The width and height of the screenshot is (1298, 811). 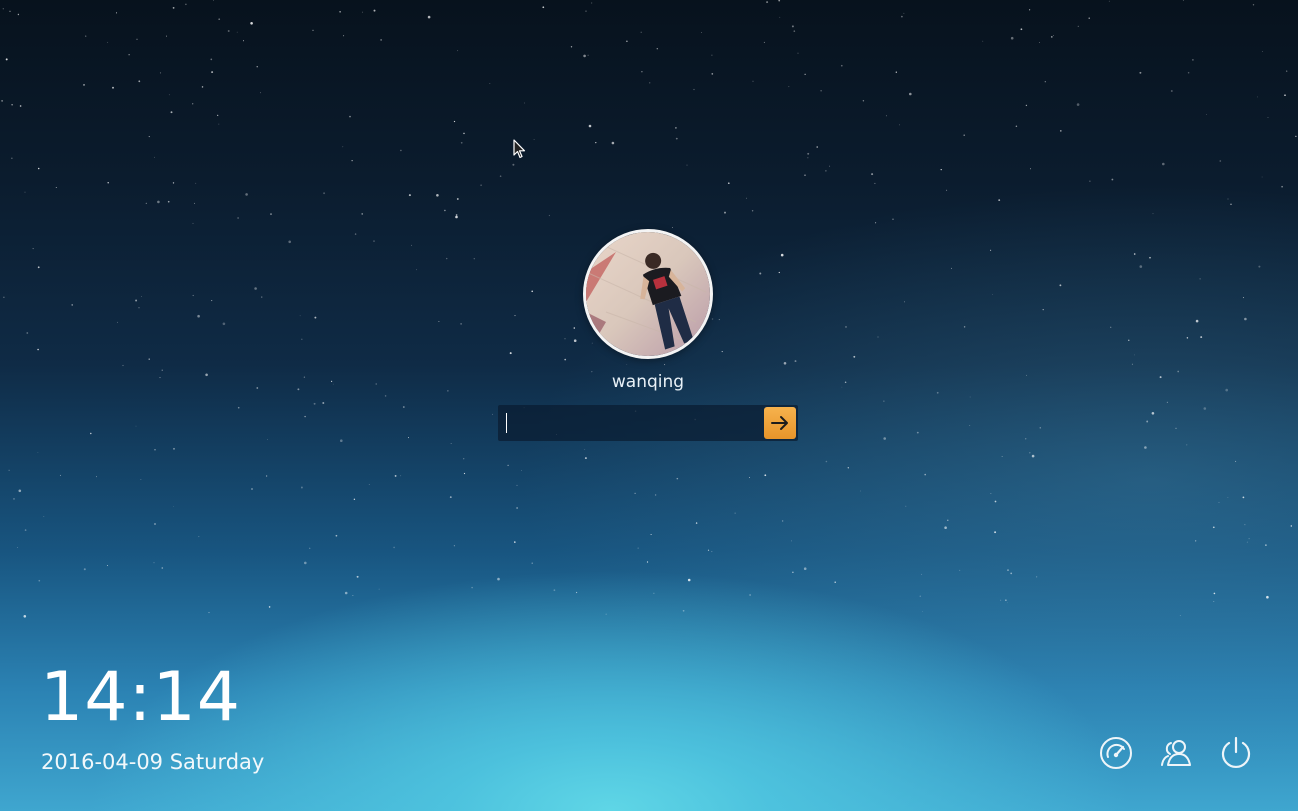 What do you see at coordinates (1176, 753) in the screenshot?
I see `switch-user-button` at bounding box center [1176, 753].